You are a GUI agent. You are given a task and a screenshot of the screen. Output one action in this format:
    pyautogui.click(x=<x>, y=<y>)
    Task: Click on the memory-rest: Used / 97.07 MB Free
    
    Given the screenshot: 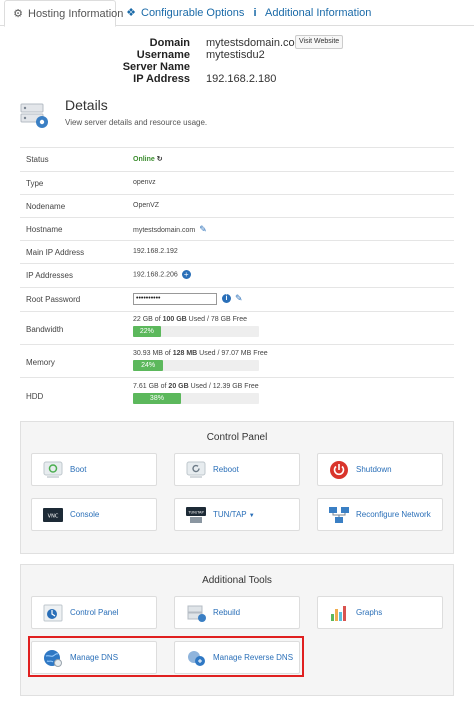 What is the action you would take?
    pyautogui.click(x=232, y=353)
    